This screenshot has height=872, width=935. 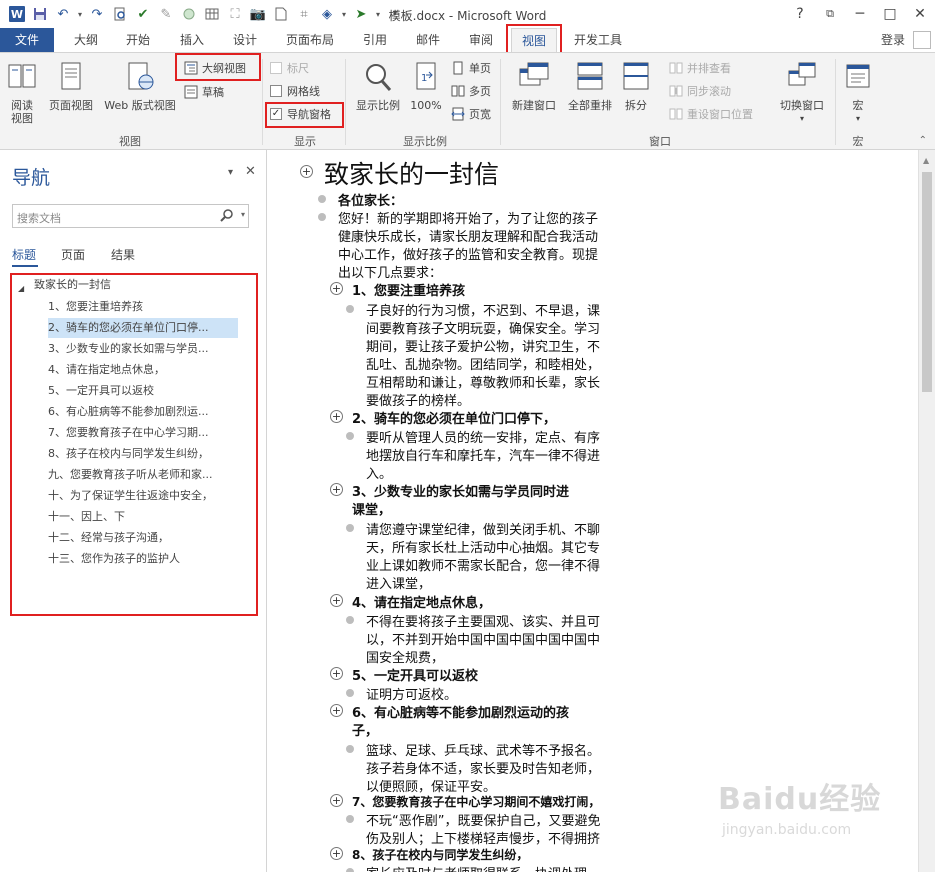 What do you see at coordinates (143, 391) in the screenshot?
I see `nav-heading-item: 5、一定开具可以返校` at bounding box center [143, 391].